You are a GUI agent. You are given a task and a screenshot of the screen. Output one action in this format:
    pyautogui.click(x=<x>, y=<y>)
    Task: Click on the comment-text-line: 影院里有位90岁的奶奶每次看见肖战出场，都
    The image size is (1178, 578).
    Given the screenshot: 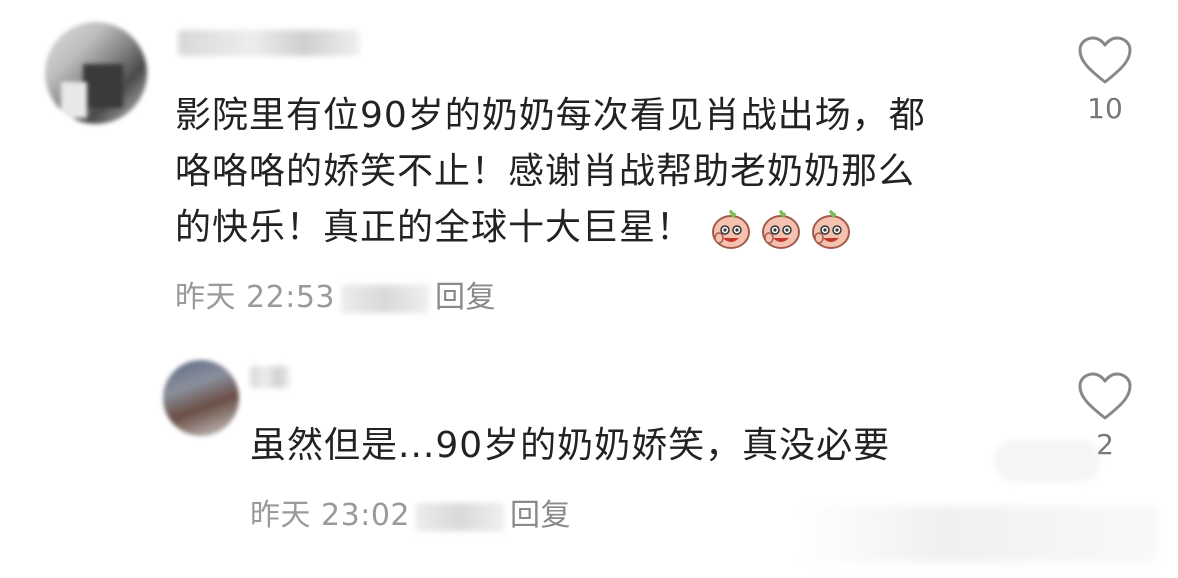 What is the action you would take?
    pyautogui.click(x=550, y=115)
    